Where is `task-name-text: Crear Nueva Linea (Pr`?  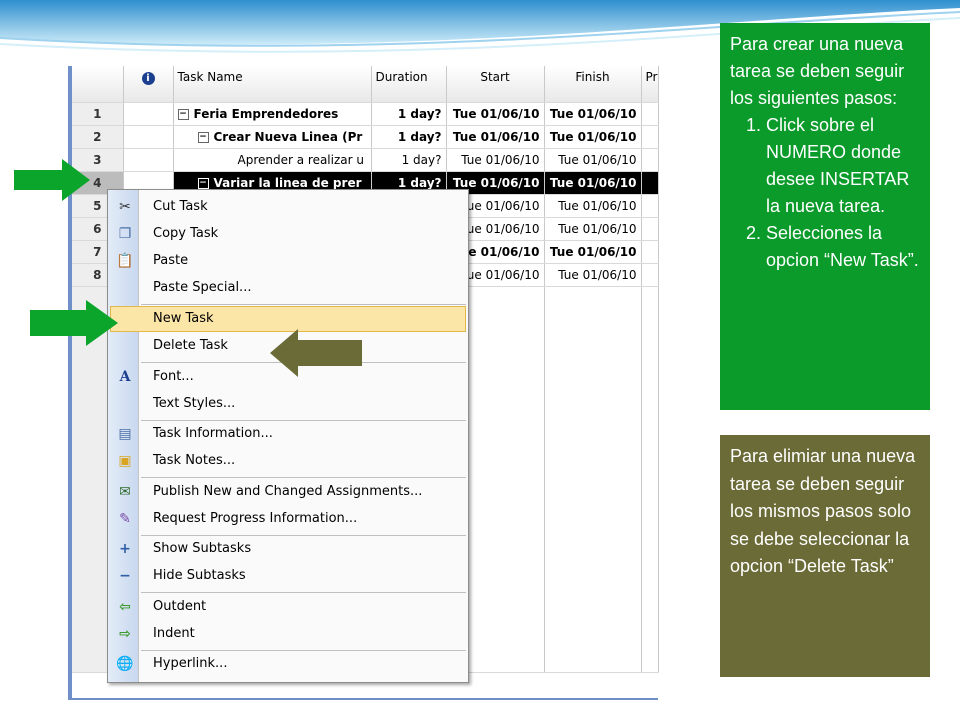 task-name-text: Crear Nueva Linea (Pr is located at coordinates (288, 137).